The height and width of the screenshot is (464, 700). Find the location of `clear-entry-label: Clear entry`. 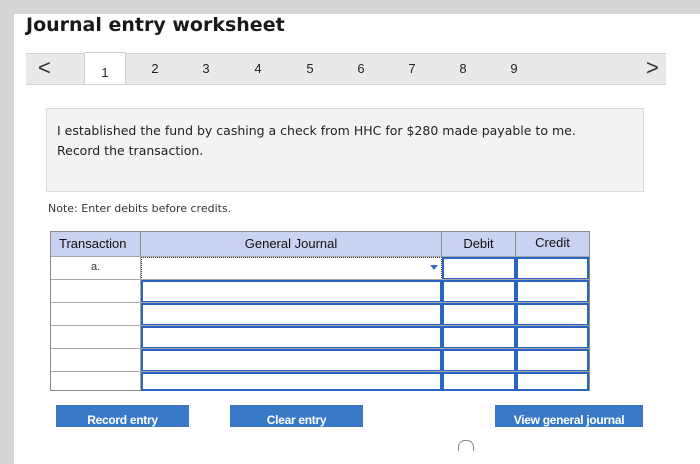

clear-entry-label: Clear entry is located at coordinates (296, 420).